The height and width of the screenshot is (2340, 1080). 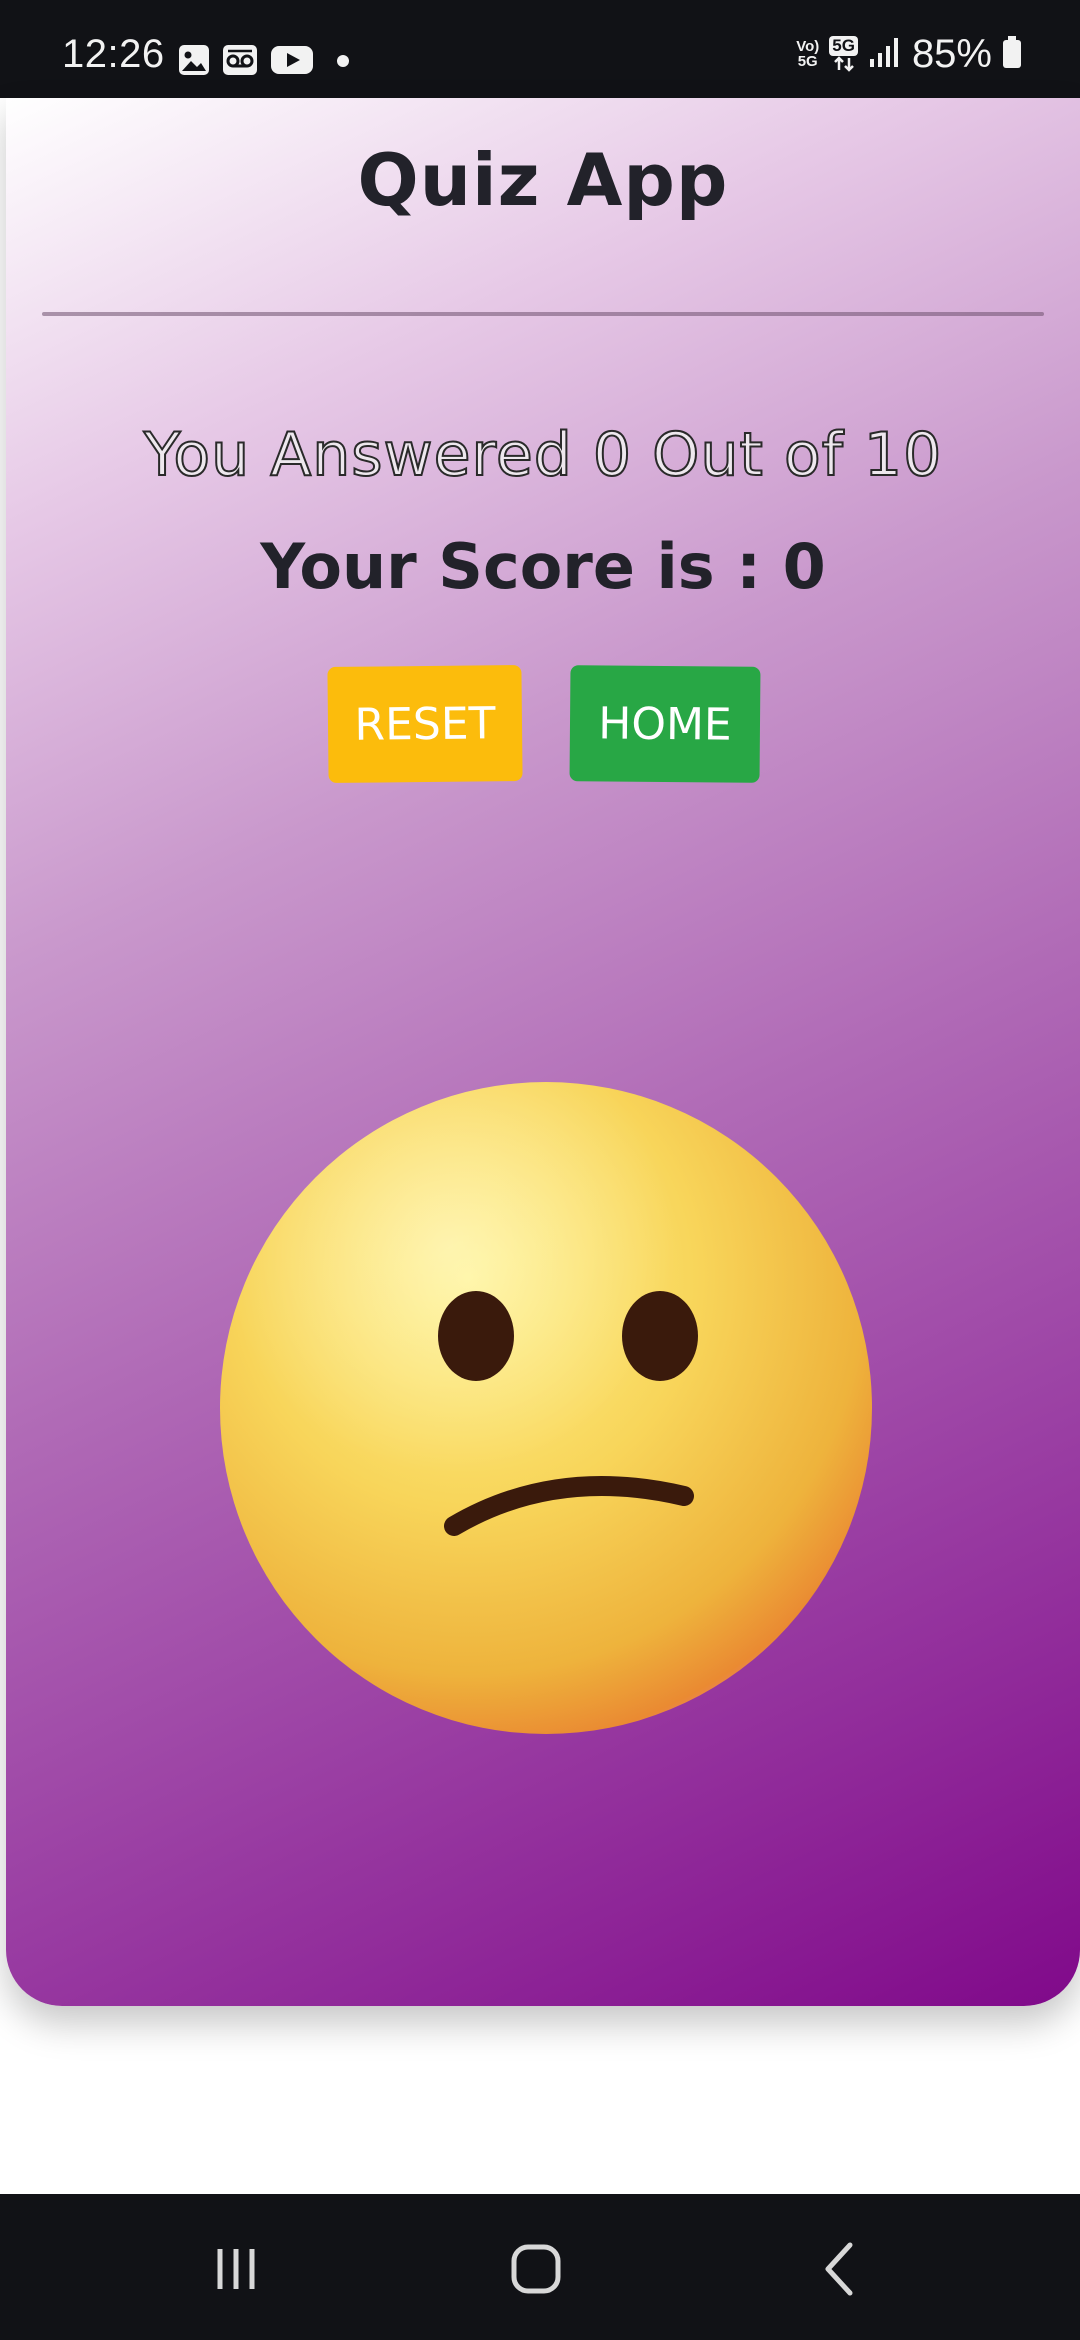 I want to click on 5g-data-label: 5G, so click(x=843, y=46).